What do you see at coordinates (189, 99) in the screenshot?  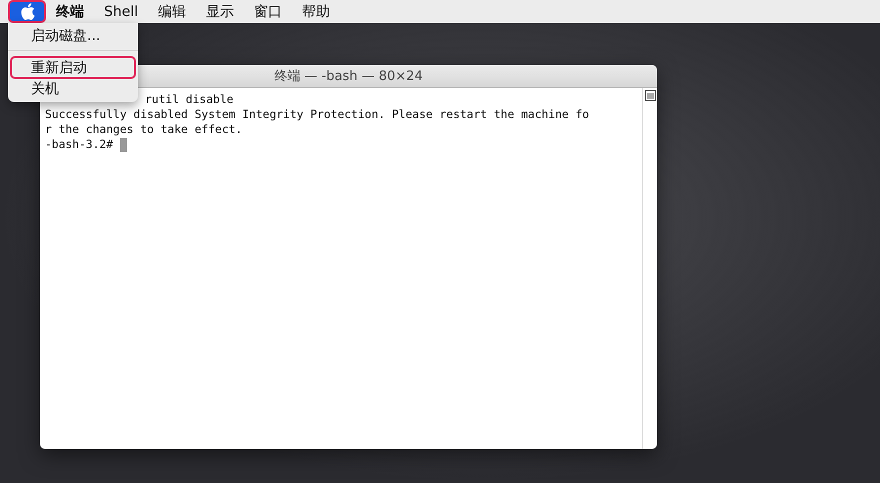 I see `terminal-line: rutil disable` at bounding box center [189, 99].